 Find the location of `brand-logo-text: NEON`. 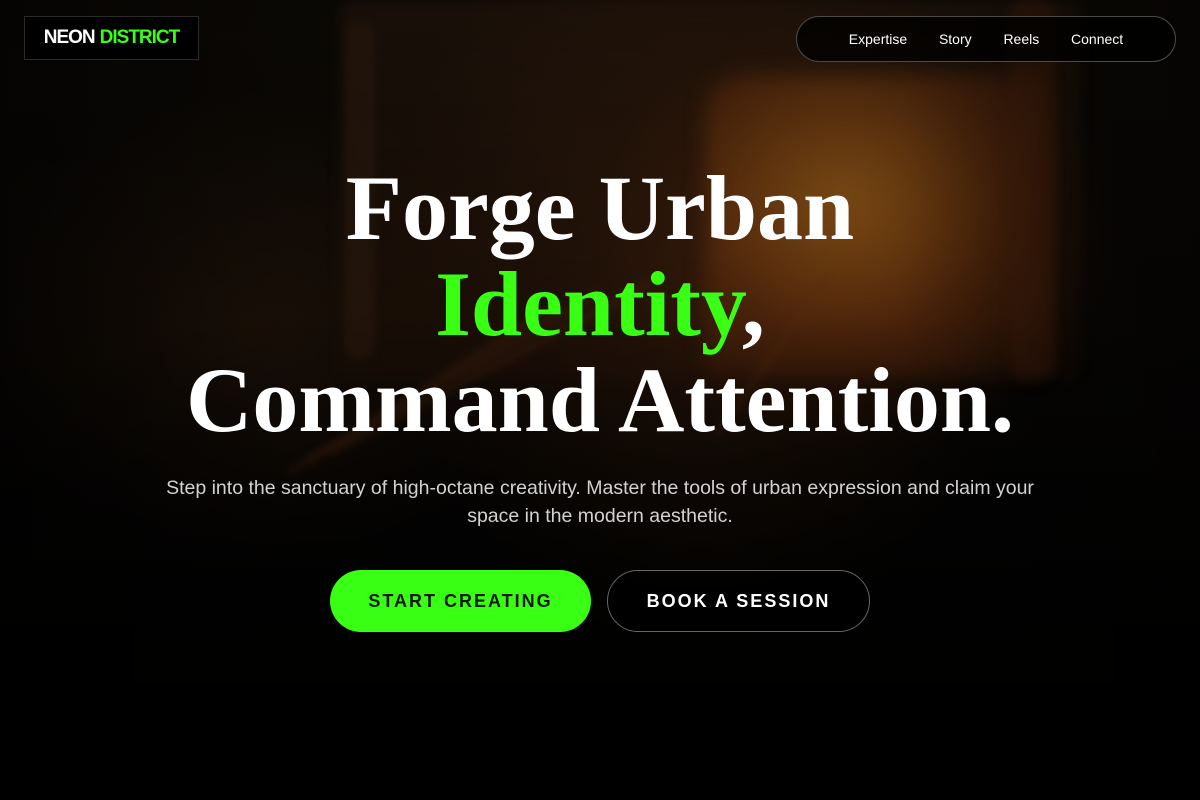

brand-logo-text: NEON is located at coordinates (69, 37).